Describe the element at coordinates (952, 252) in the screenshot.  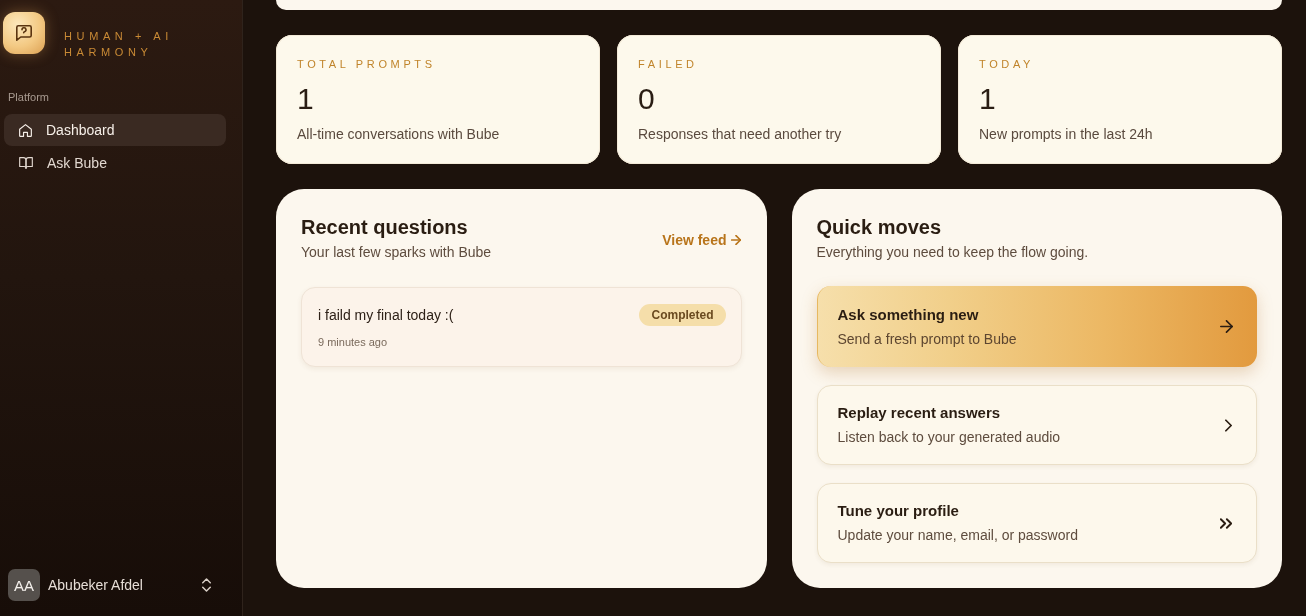
I see `panel-subtitle: Everything you need to keep the flow going.` at that location.